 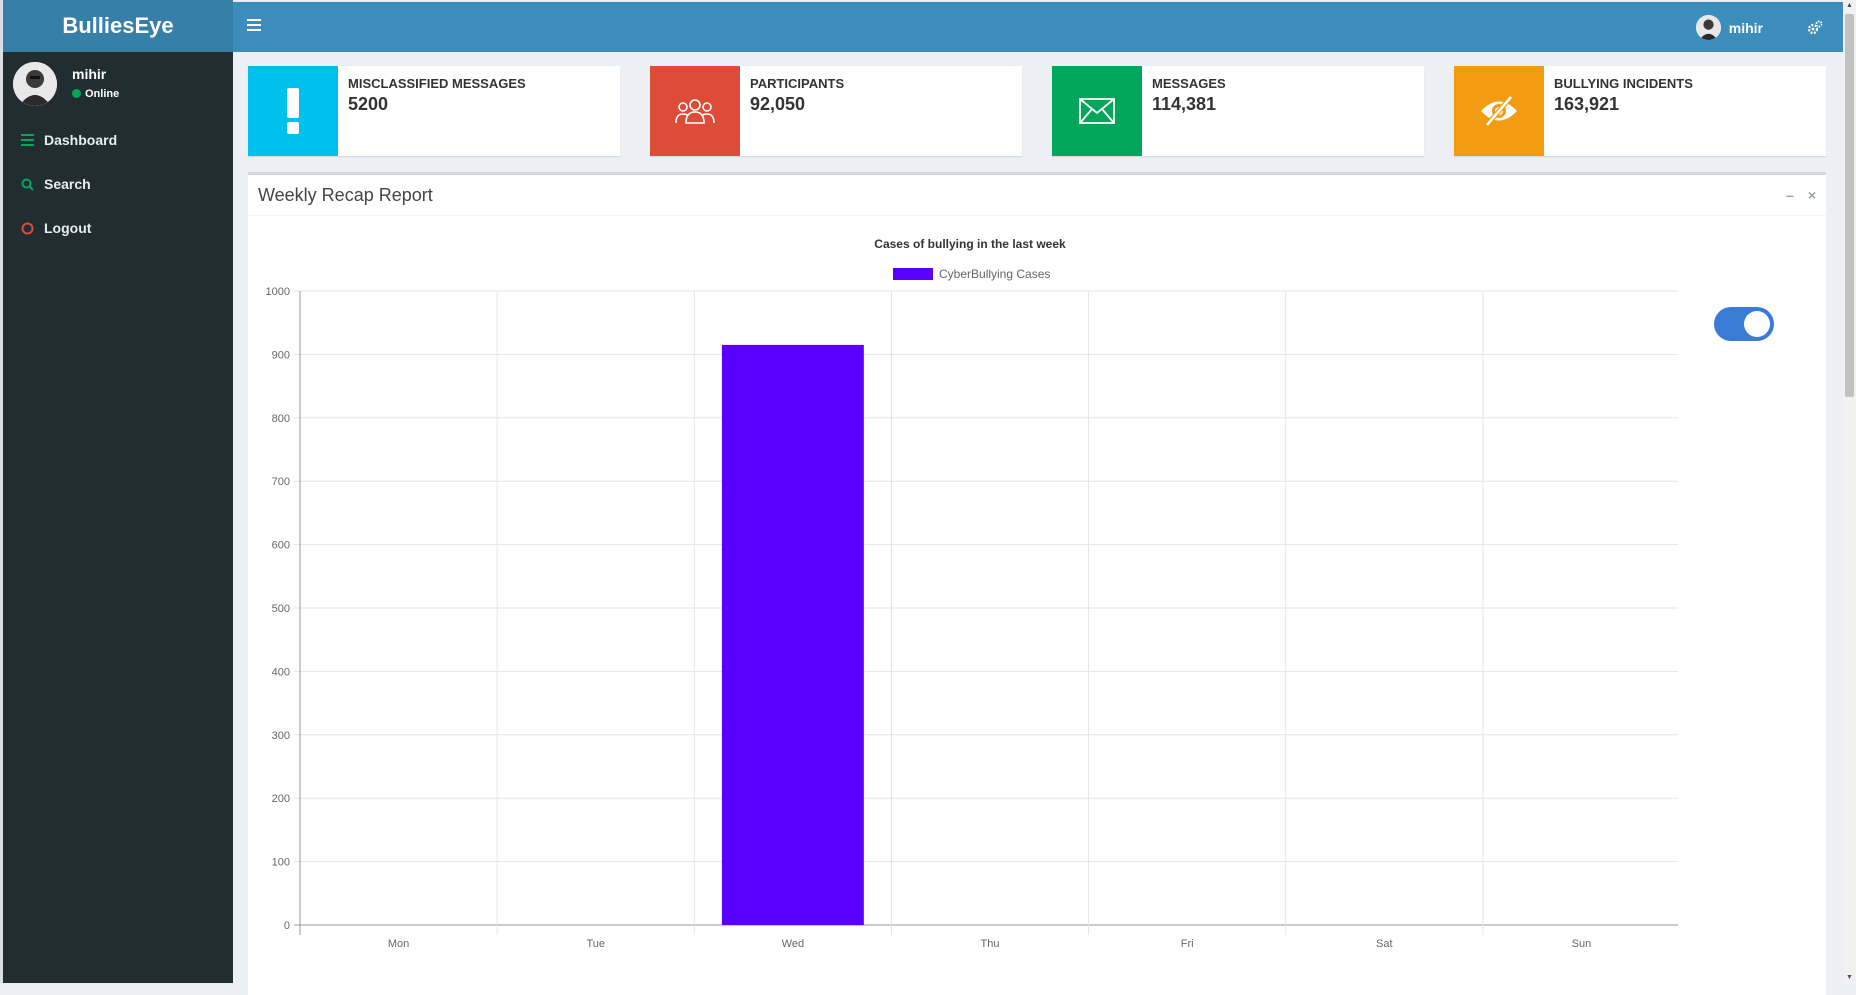 What do you see at coordinates (281, 863) in the screenshot?
I see `y-tick-label: 100` at bounding box center [281, 863].